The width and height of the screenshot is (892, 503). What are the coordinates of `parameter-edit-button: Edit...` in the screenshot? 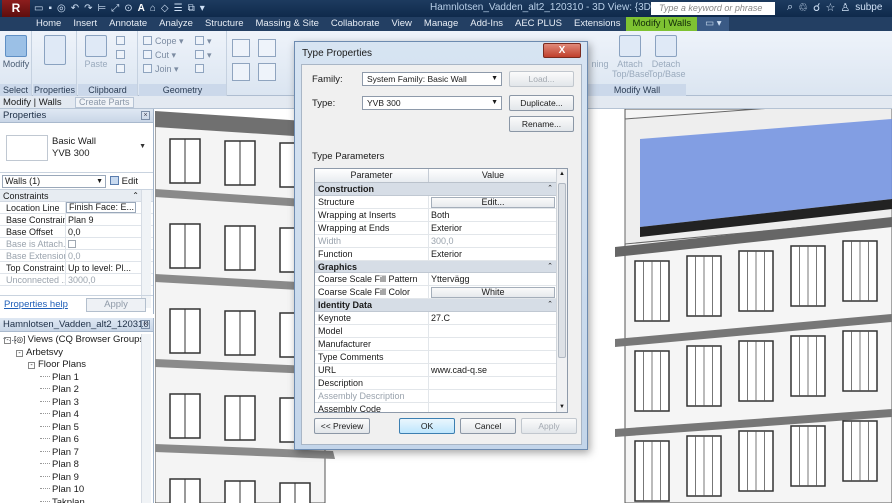 It's located at (493, 202).